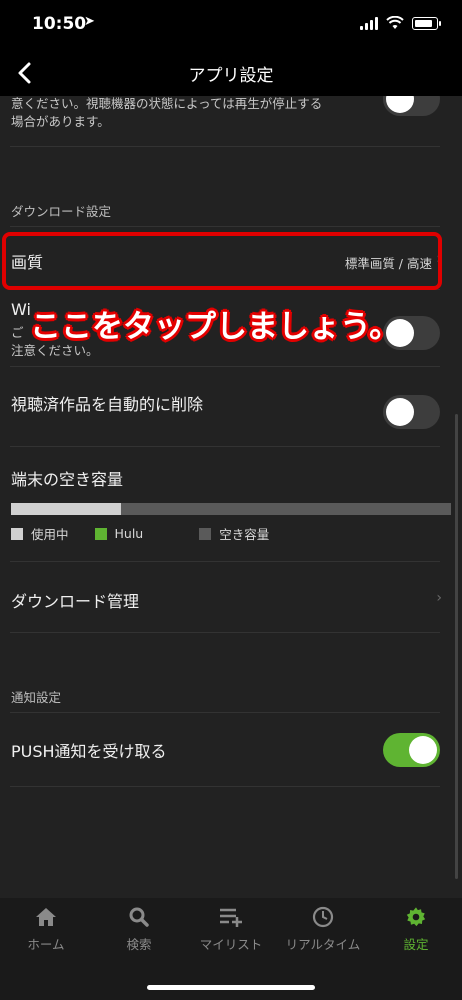 Image resolution: width=462 pixels, height=1000 pixels. I want to click on tab-realtime: リアルタイム, so click(323, 929).